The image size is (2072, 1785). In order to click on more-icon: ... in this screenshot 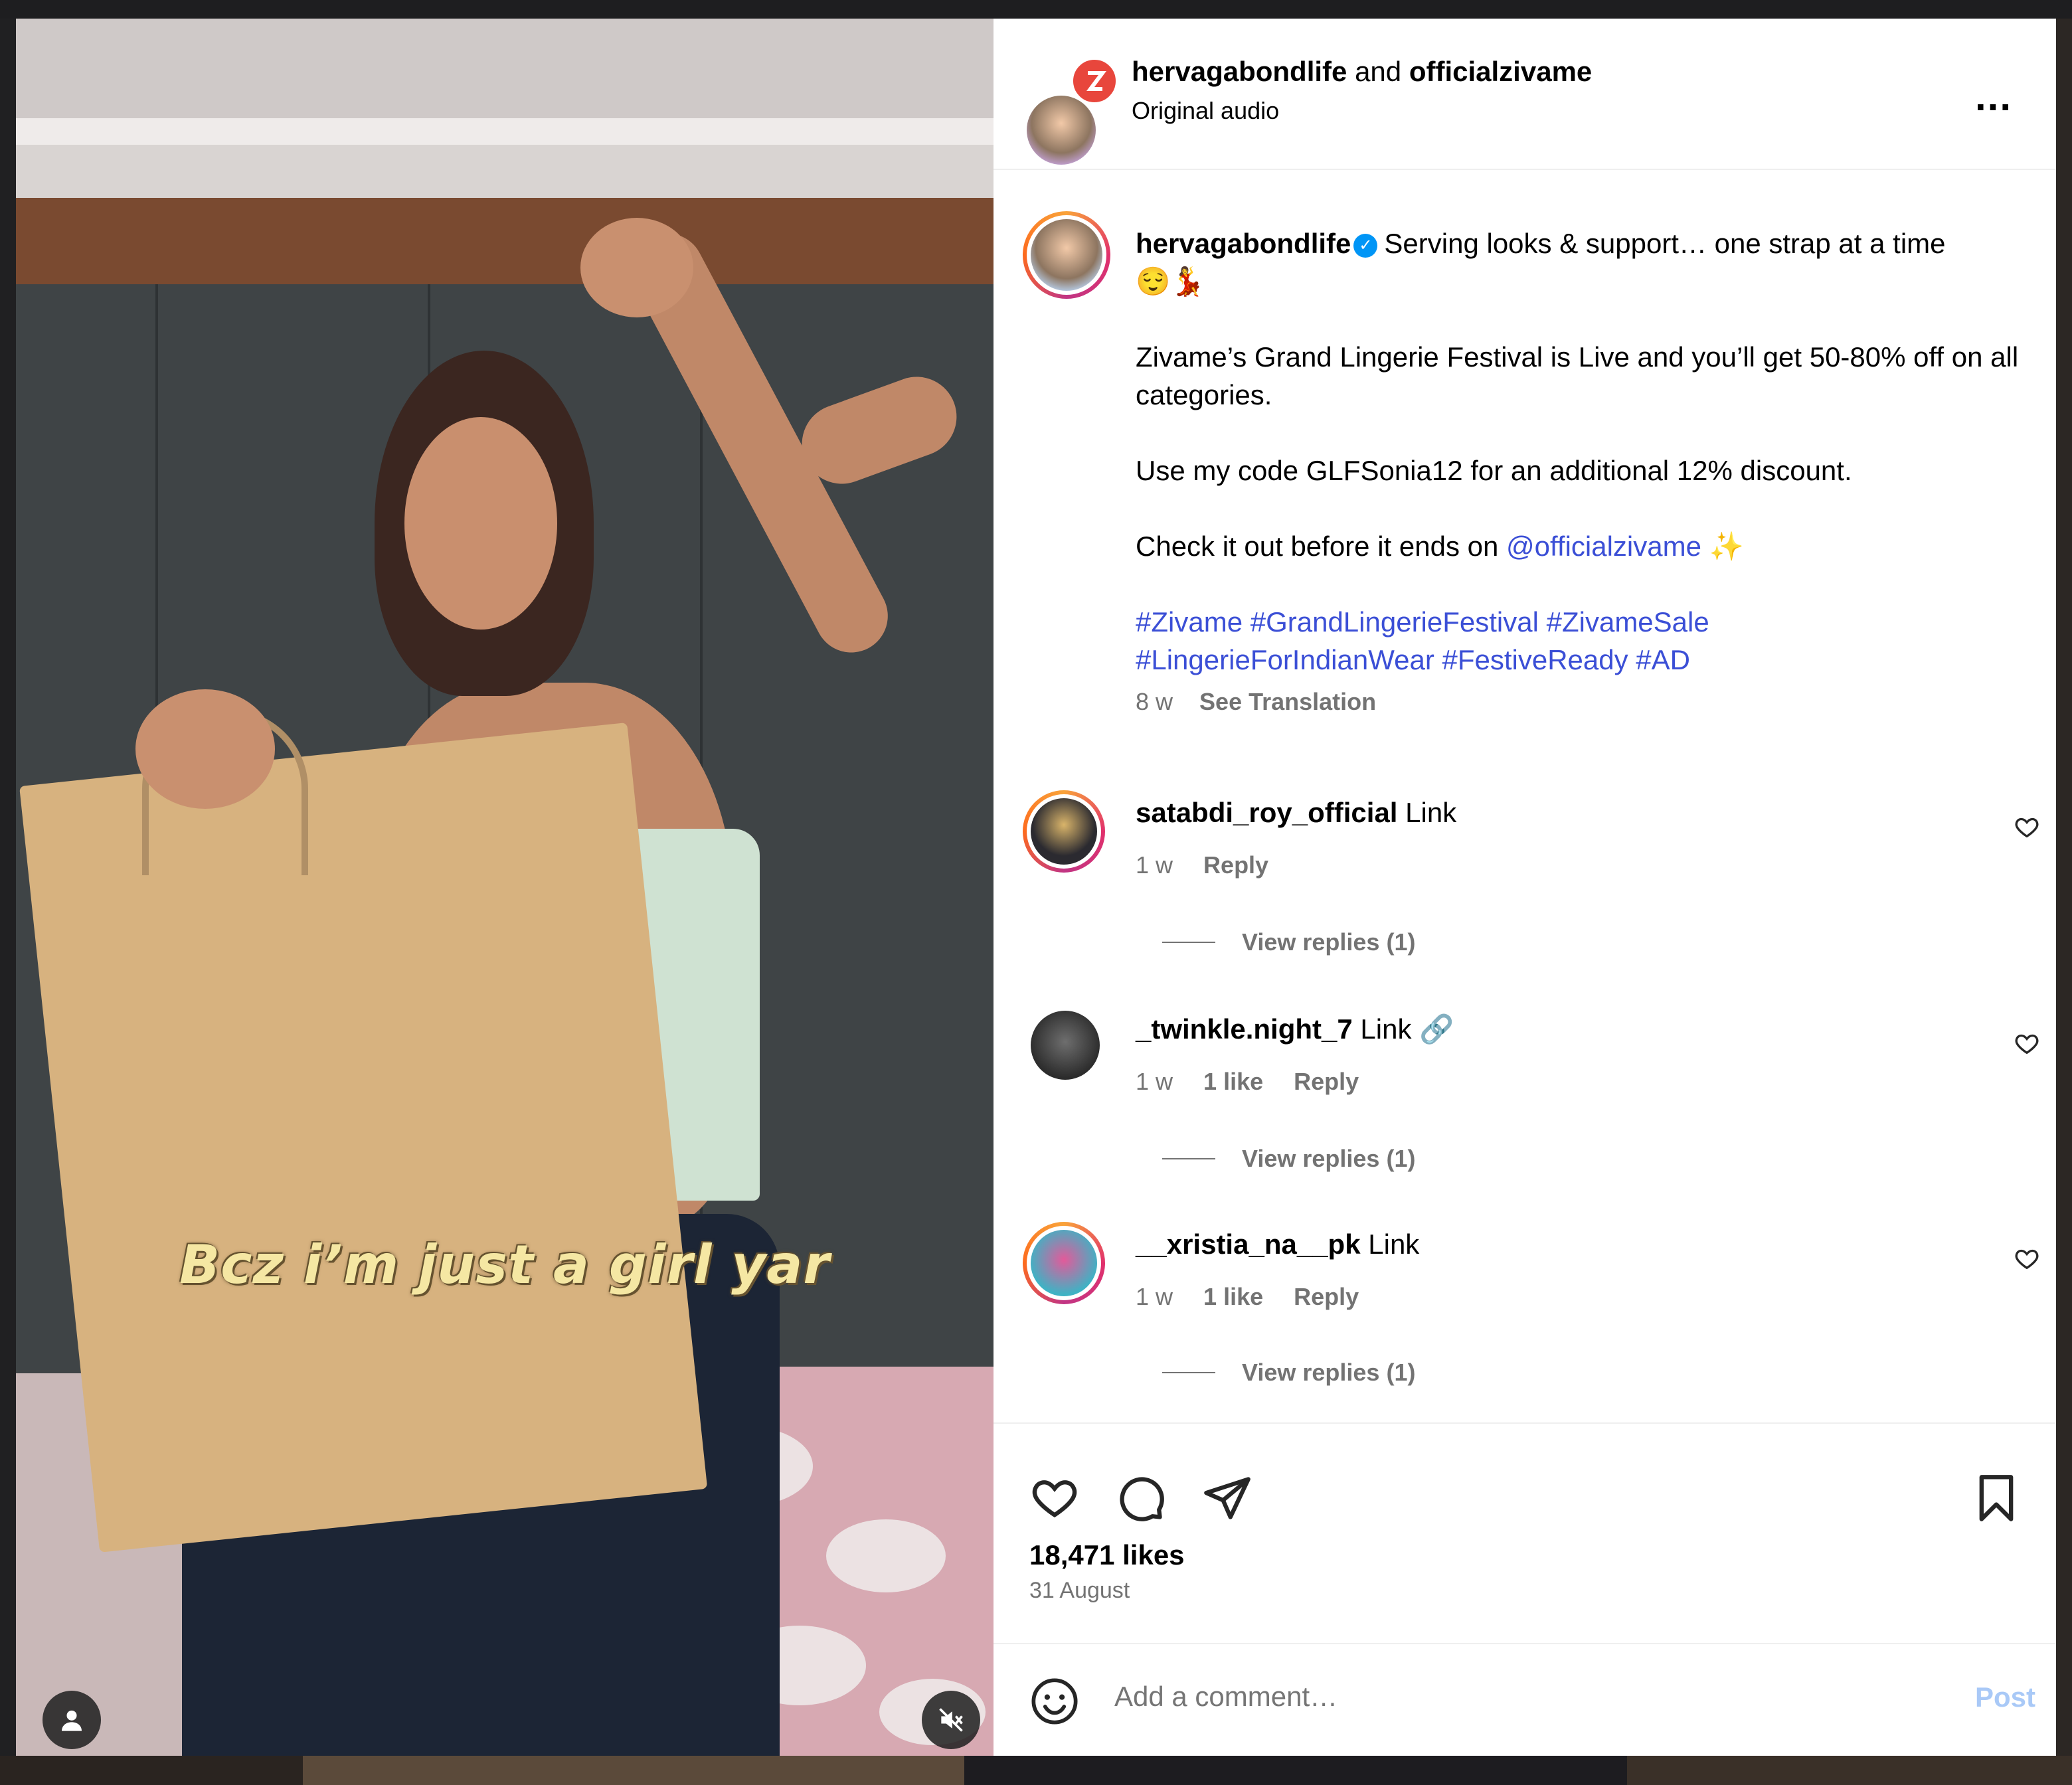, I will do `click(1994, 96)`.